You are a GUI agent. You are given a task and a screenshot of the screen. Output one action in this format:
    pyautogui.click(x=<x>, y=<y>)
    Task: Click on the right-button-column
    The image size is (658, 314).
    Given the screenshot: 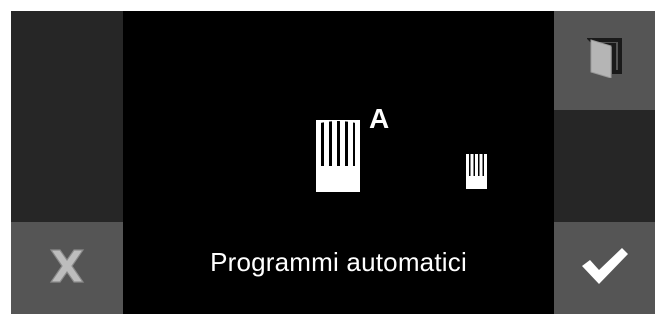 What is the action you would take?
    pyautogui.click(x=604, y=162)
    